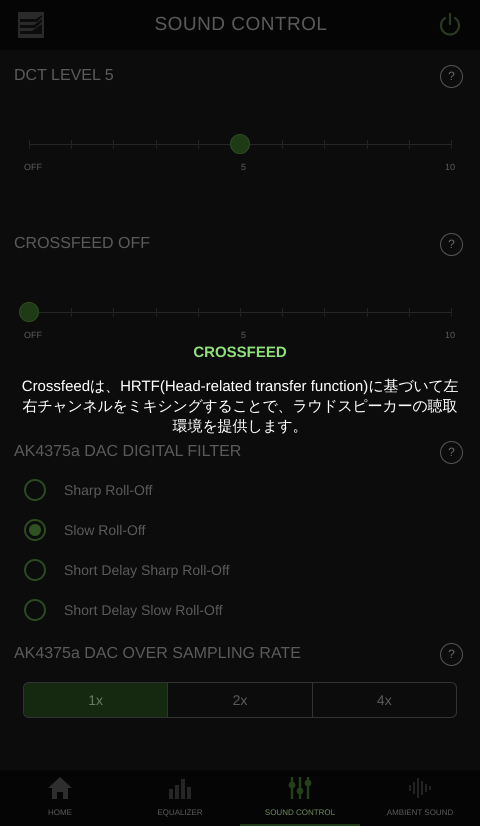 The width and height of the screenshot is (480, 826). I want to click on screen-title: SOUND CONTROL, so click(241, 24).